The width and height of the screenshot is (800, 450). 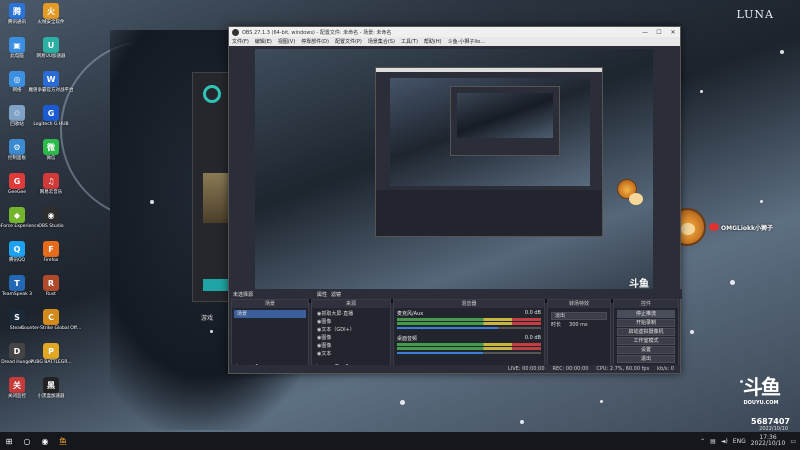 I want to click on nested-preview, so click(x=490, y=132).